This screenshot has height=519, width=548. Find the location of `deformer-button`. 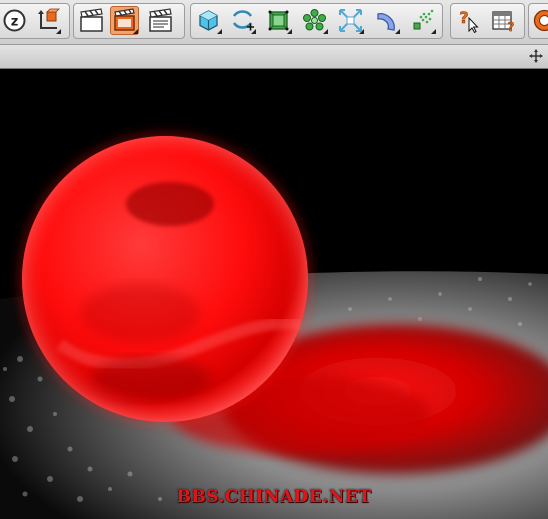

deformer-button is located at coordinates (350, 20).